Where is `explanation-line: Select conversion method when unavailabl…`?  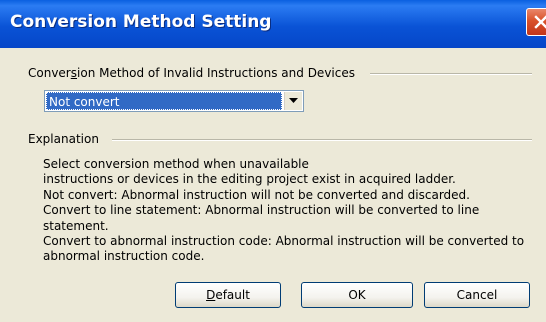 explanation-line: Select conversion method when unavailabl… is located at coordinates (176, 164).